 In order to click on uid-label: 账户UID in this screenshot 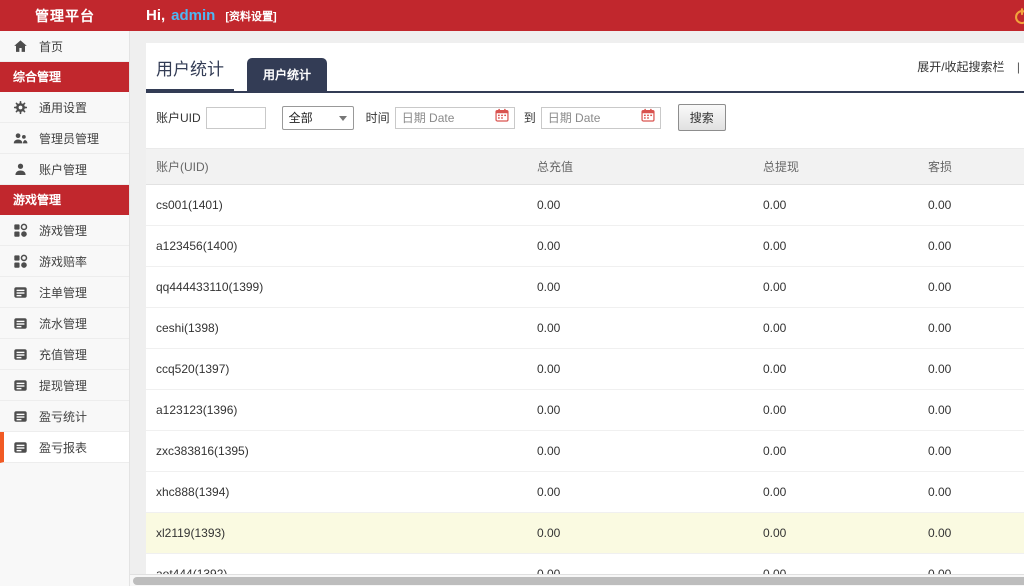, I will do `click(178, 118)`.